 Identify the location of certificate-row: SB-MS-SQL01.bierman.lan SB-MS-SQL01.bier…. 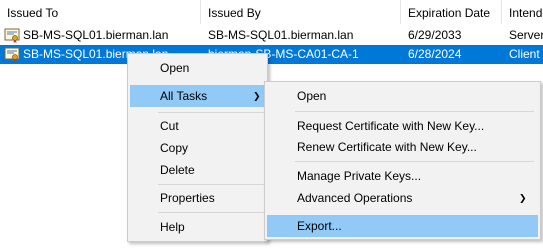
(271, 35).